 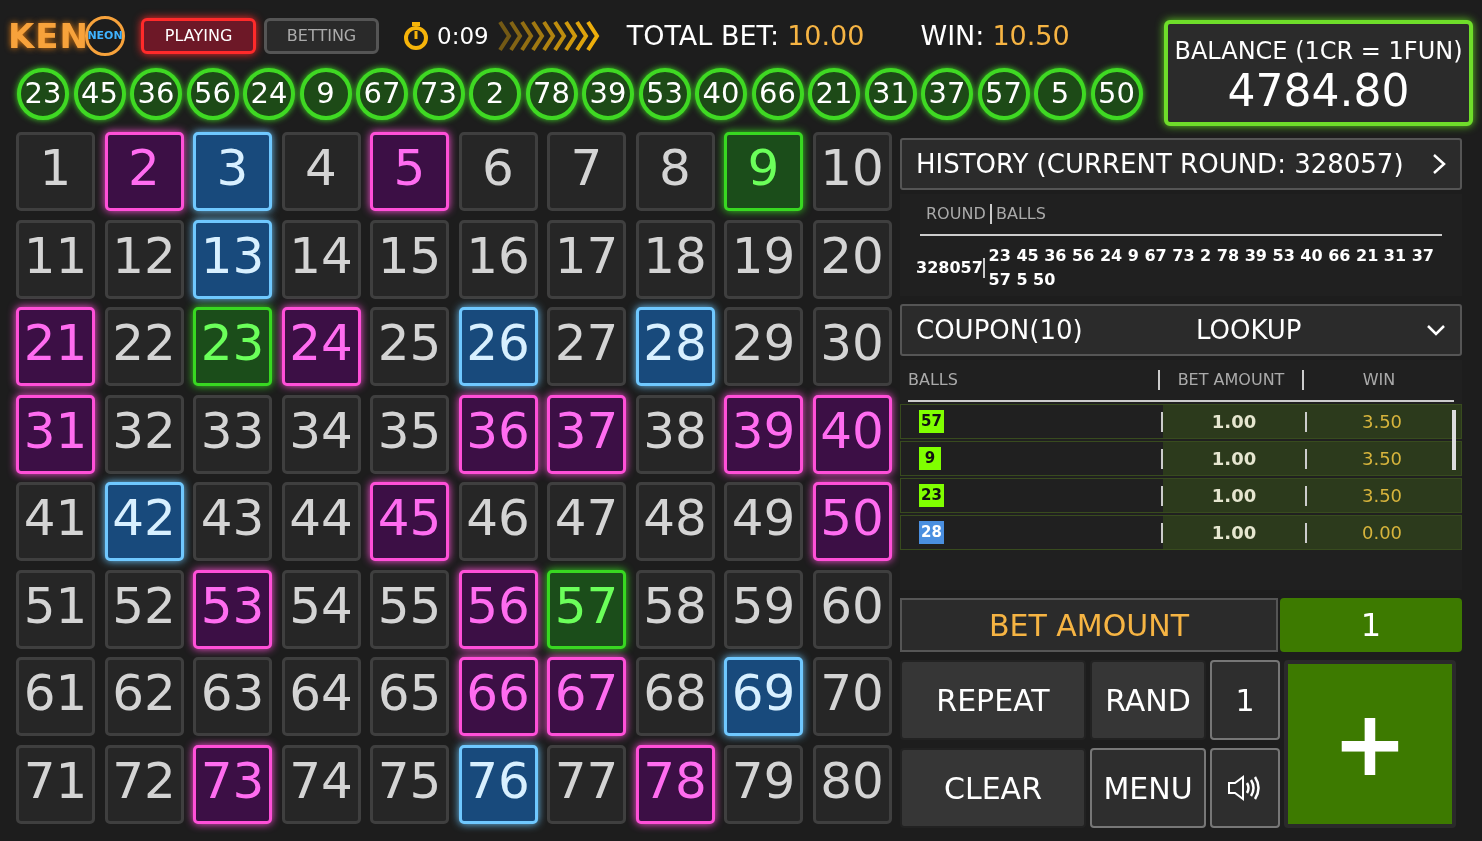 I want to click on number-tile: 67, so click(x=586, y=696).